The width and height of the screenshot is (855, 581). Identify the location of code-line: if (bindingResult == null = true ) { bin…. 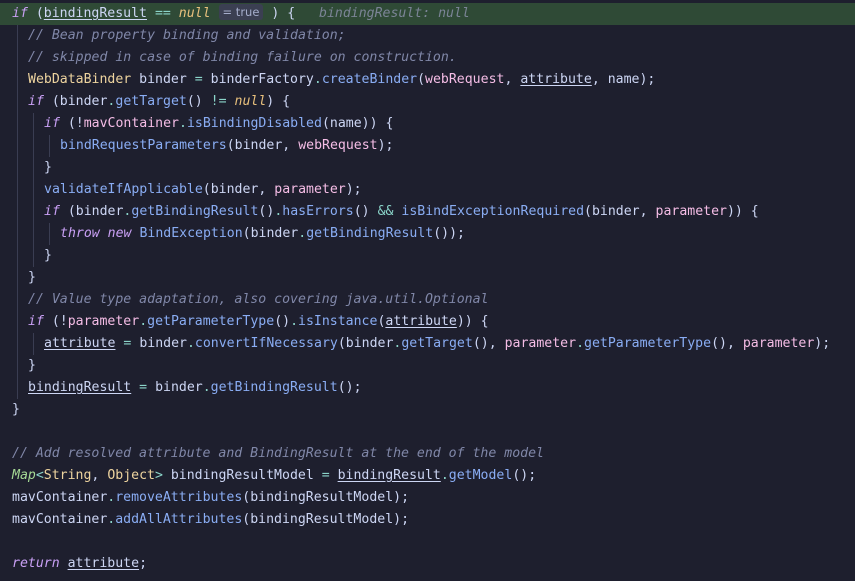
(427, 14).